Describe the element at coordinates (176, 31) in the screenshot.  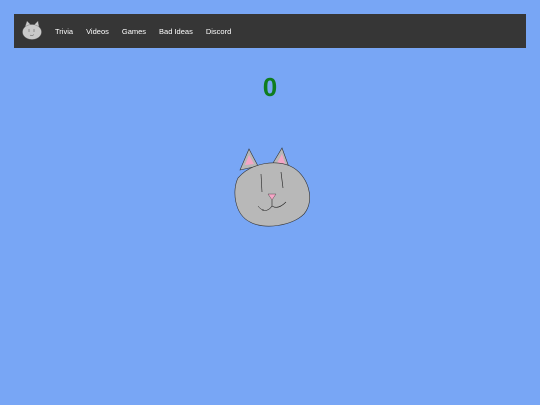
I see `nav-link-bad-ideas: Bad Ideas` at that location.